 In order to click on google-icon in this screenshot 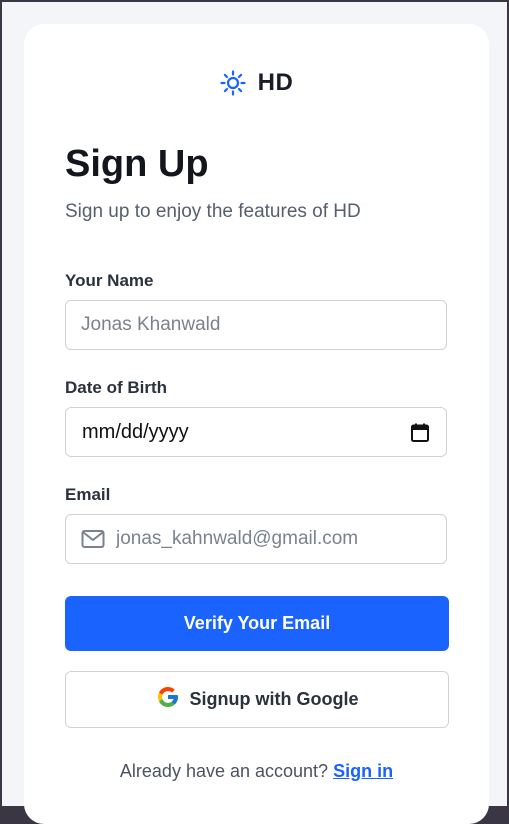, I will do `click(168, 699)`.